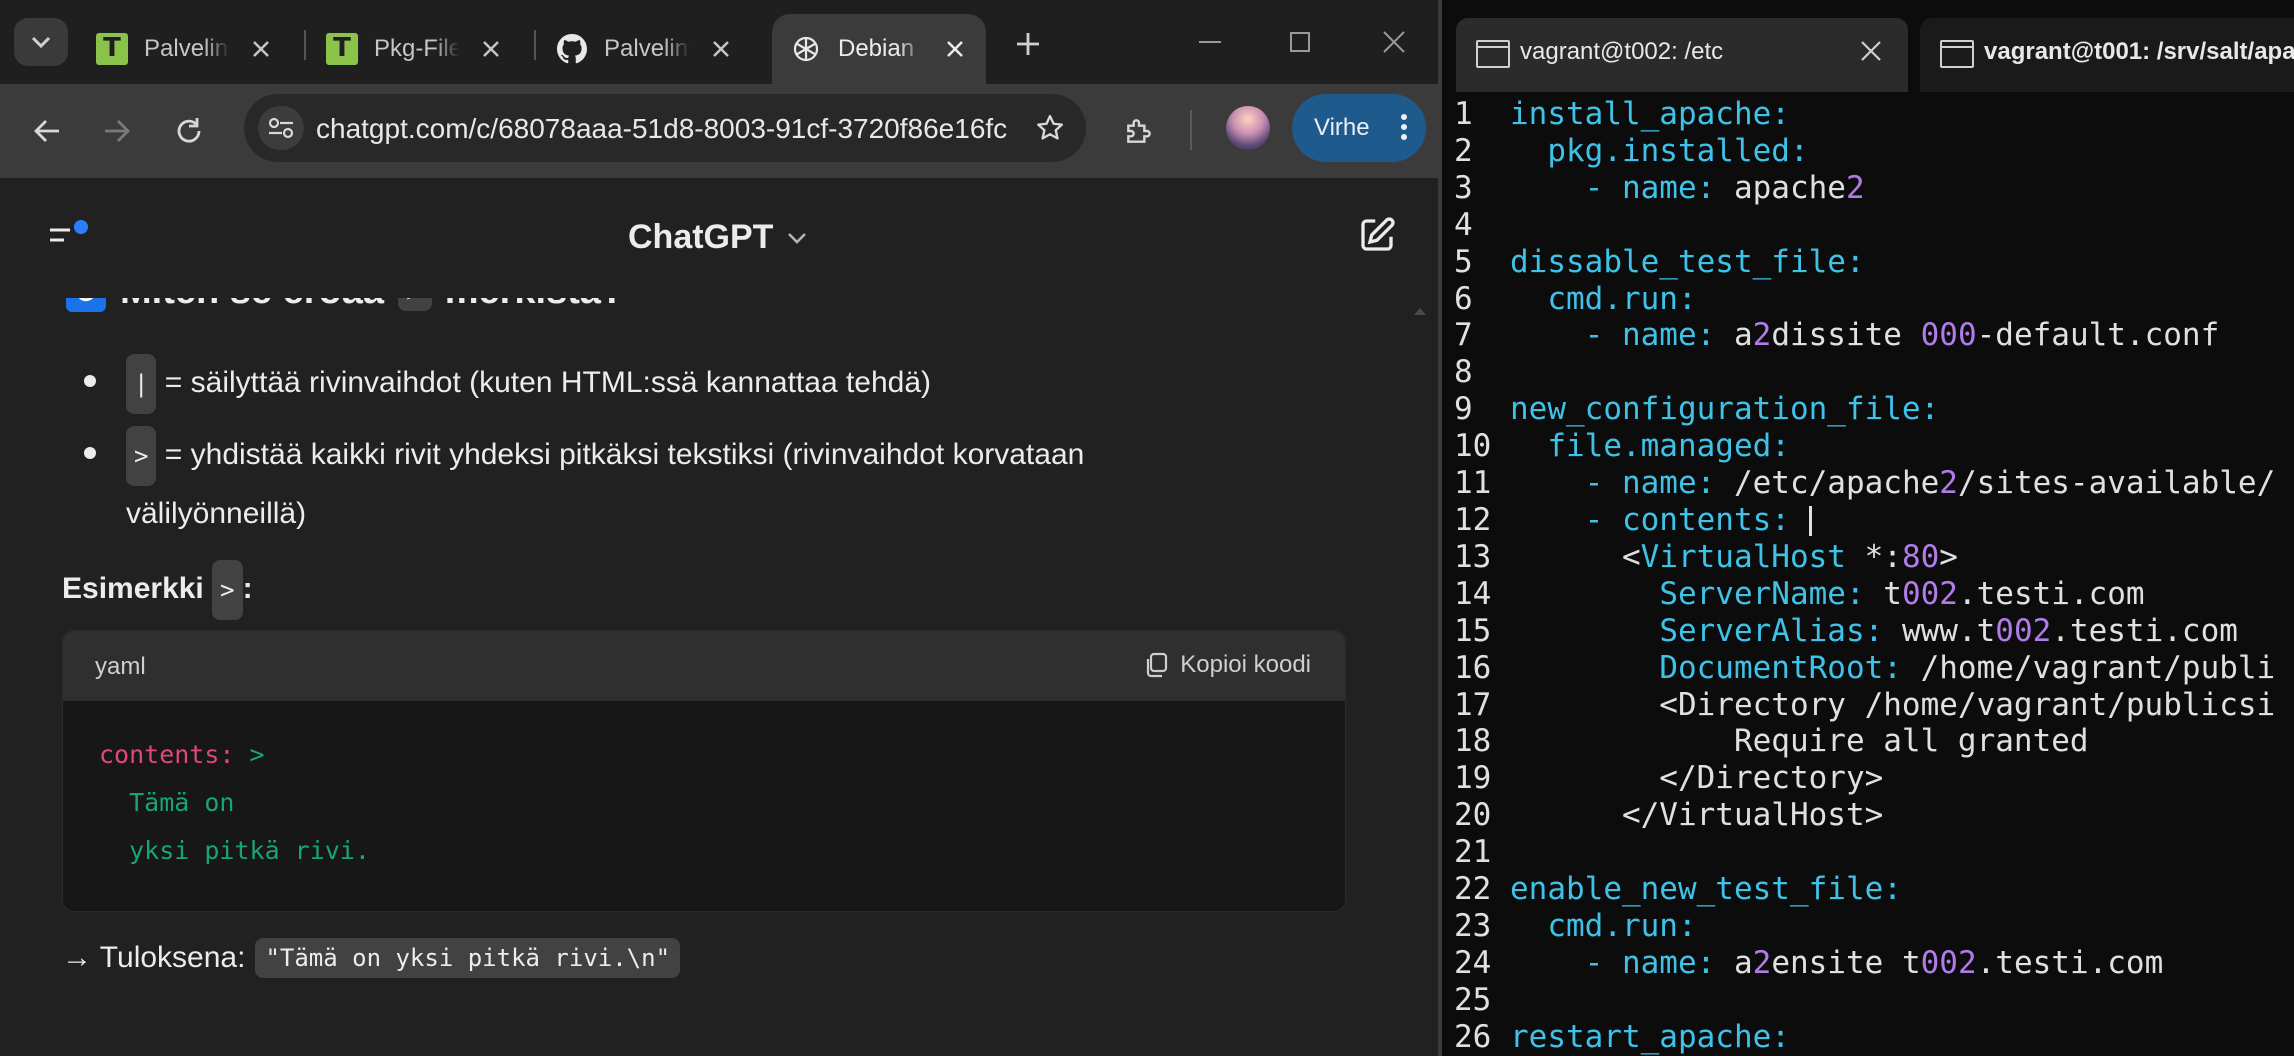  I want to click on tab-debian-active: Debian I, so click(879, 49).